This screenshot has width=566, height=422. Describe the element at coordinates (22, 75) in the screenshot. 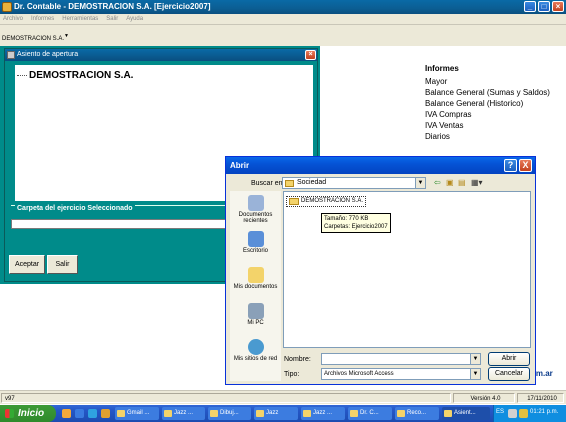

I see `tree-line` at that location.